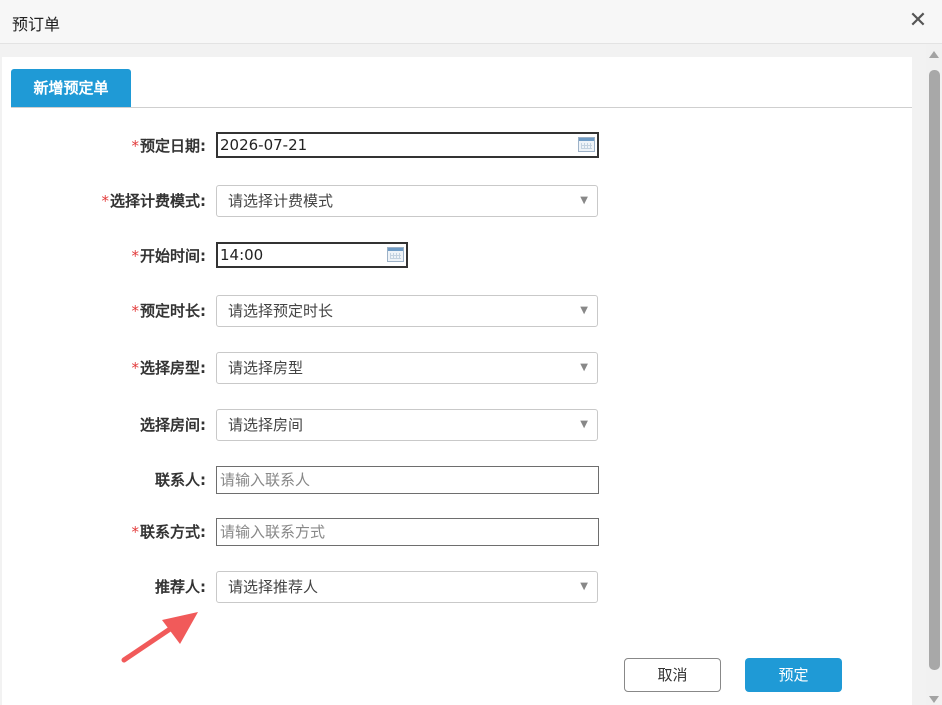 Image resolution: width=942 pixels, height=705 pixels. What do you see at coordinates (407, 368) in the screenshot?
I see `room-type-select: 请选择房型 ▼` at bounding box center [407, 368].